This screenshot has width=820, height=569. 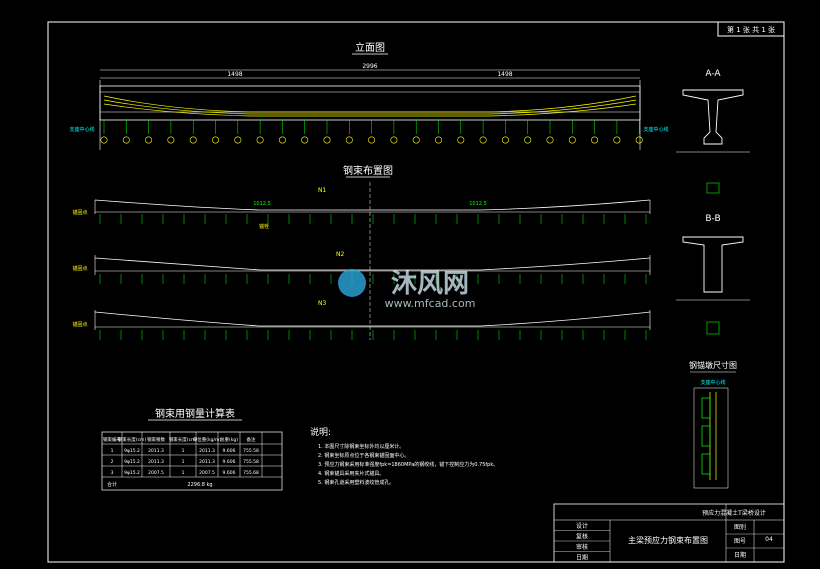 What do you see at coordinates (195, 413) in the screenshot?
I see `steel-table-title: 钢束用钢量计算表` at bounding box center [195, 413].